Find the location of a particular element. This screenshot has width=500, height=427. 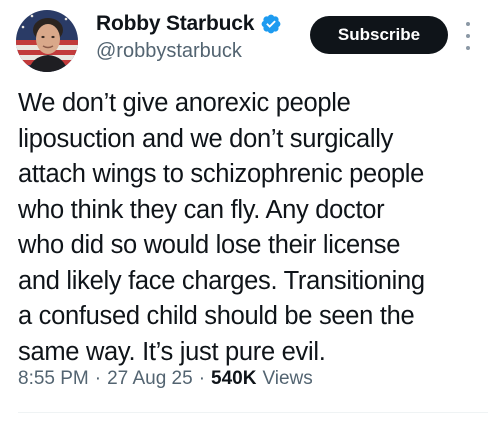

tweet-line: who did so would lose their license is located at coordinates (209, 245).